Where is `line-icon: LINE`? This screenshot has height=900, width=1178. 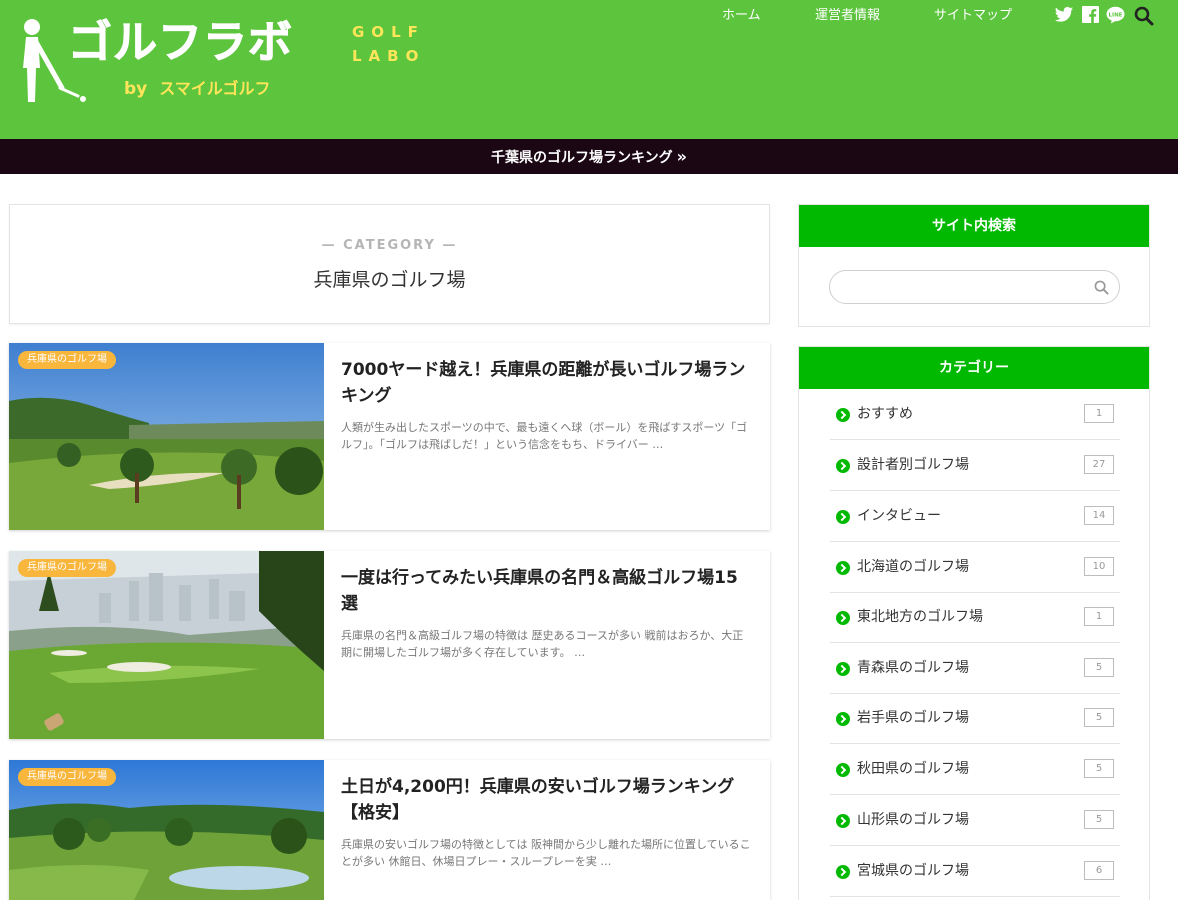 line-icon: LINE is located at coordinates (1115, 17).